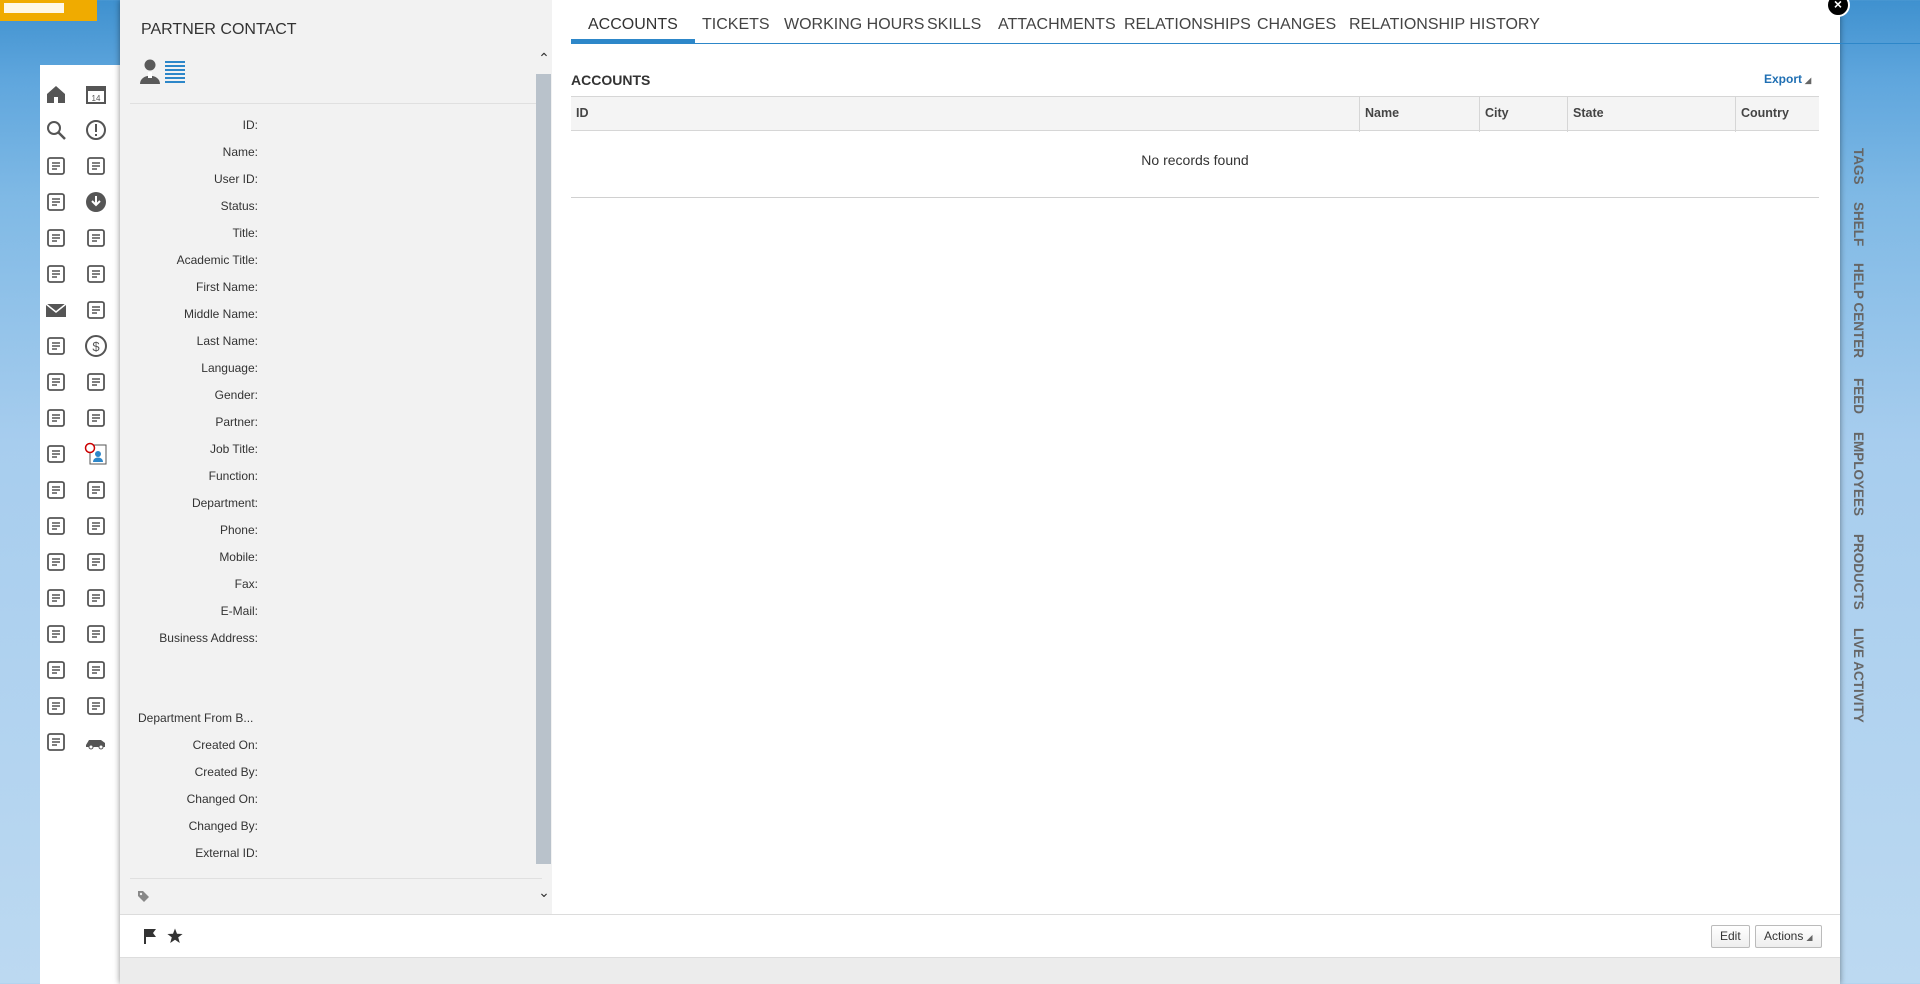 The image size is (1920, 984). What do you see at coordinates (56, 310) in the screenshot?
I see `mail-icon` at bounding box center [56, 310].